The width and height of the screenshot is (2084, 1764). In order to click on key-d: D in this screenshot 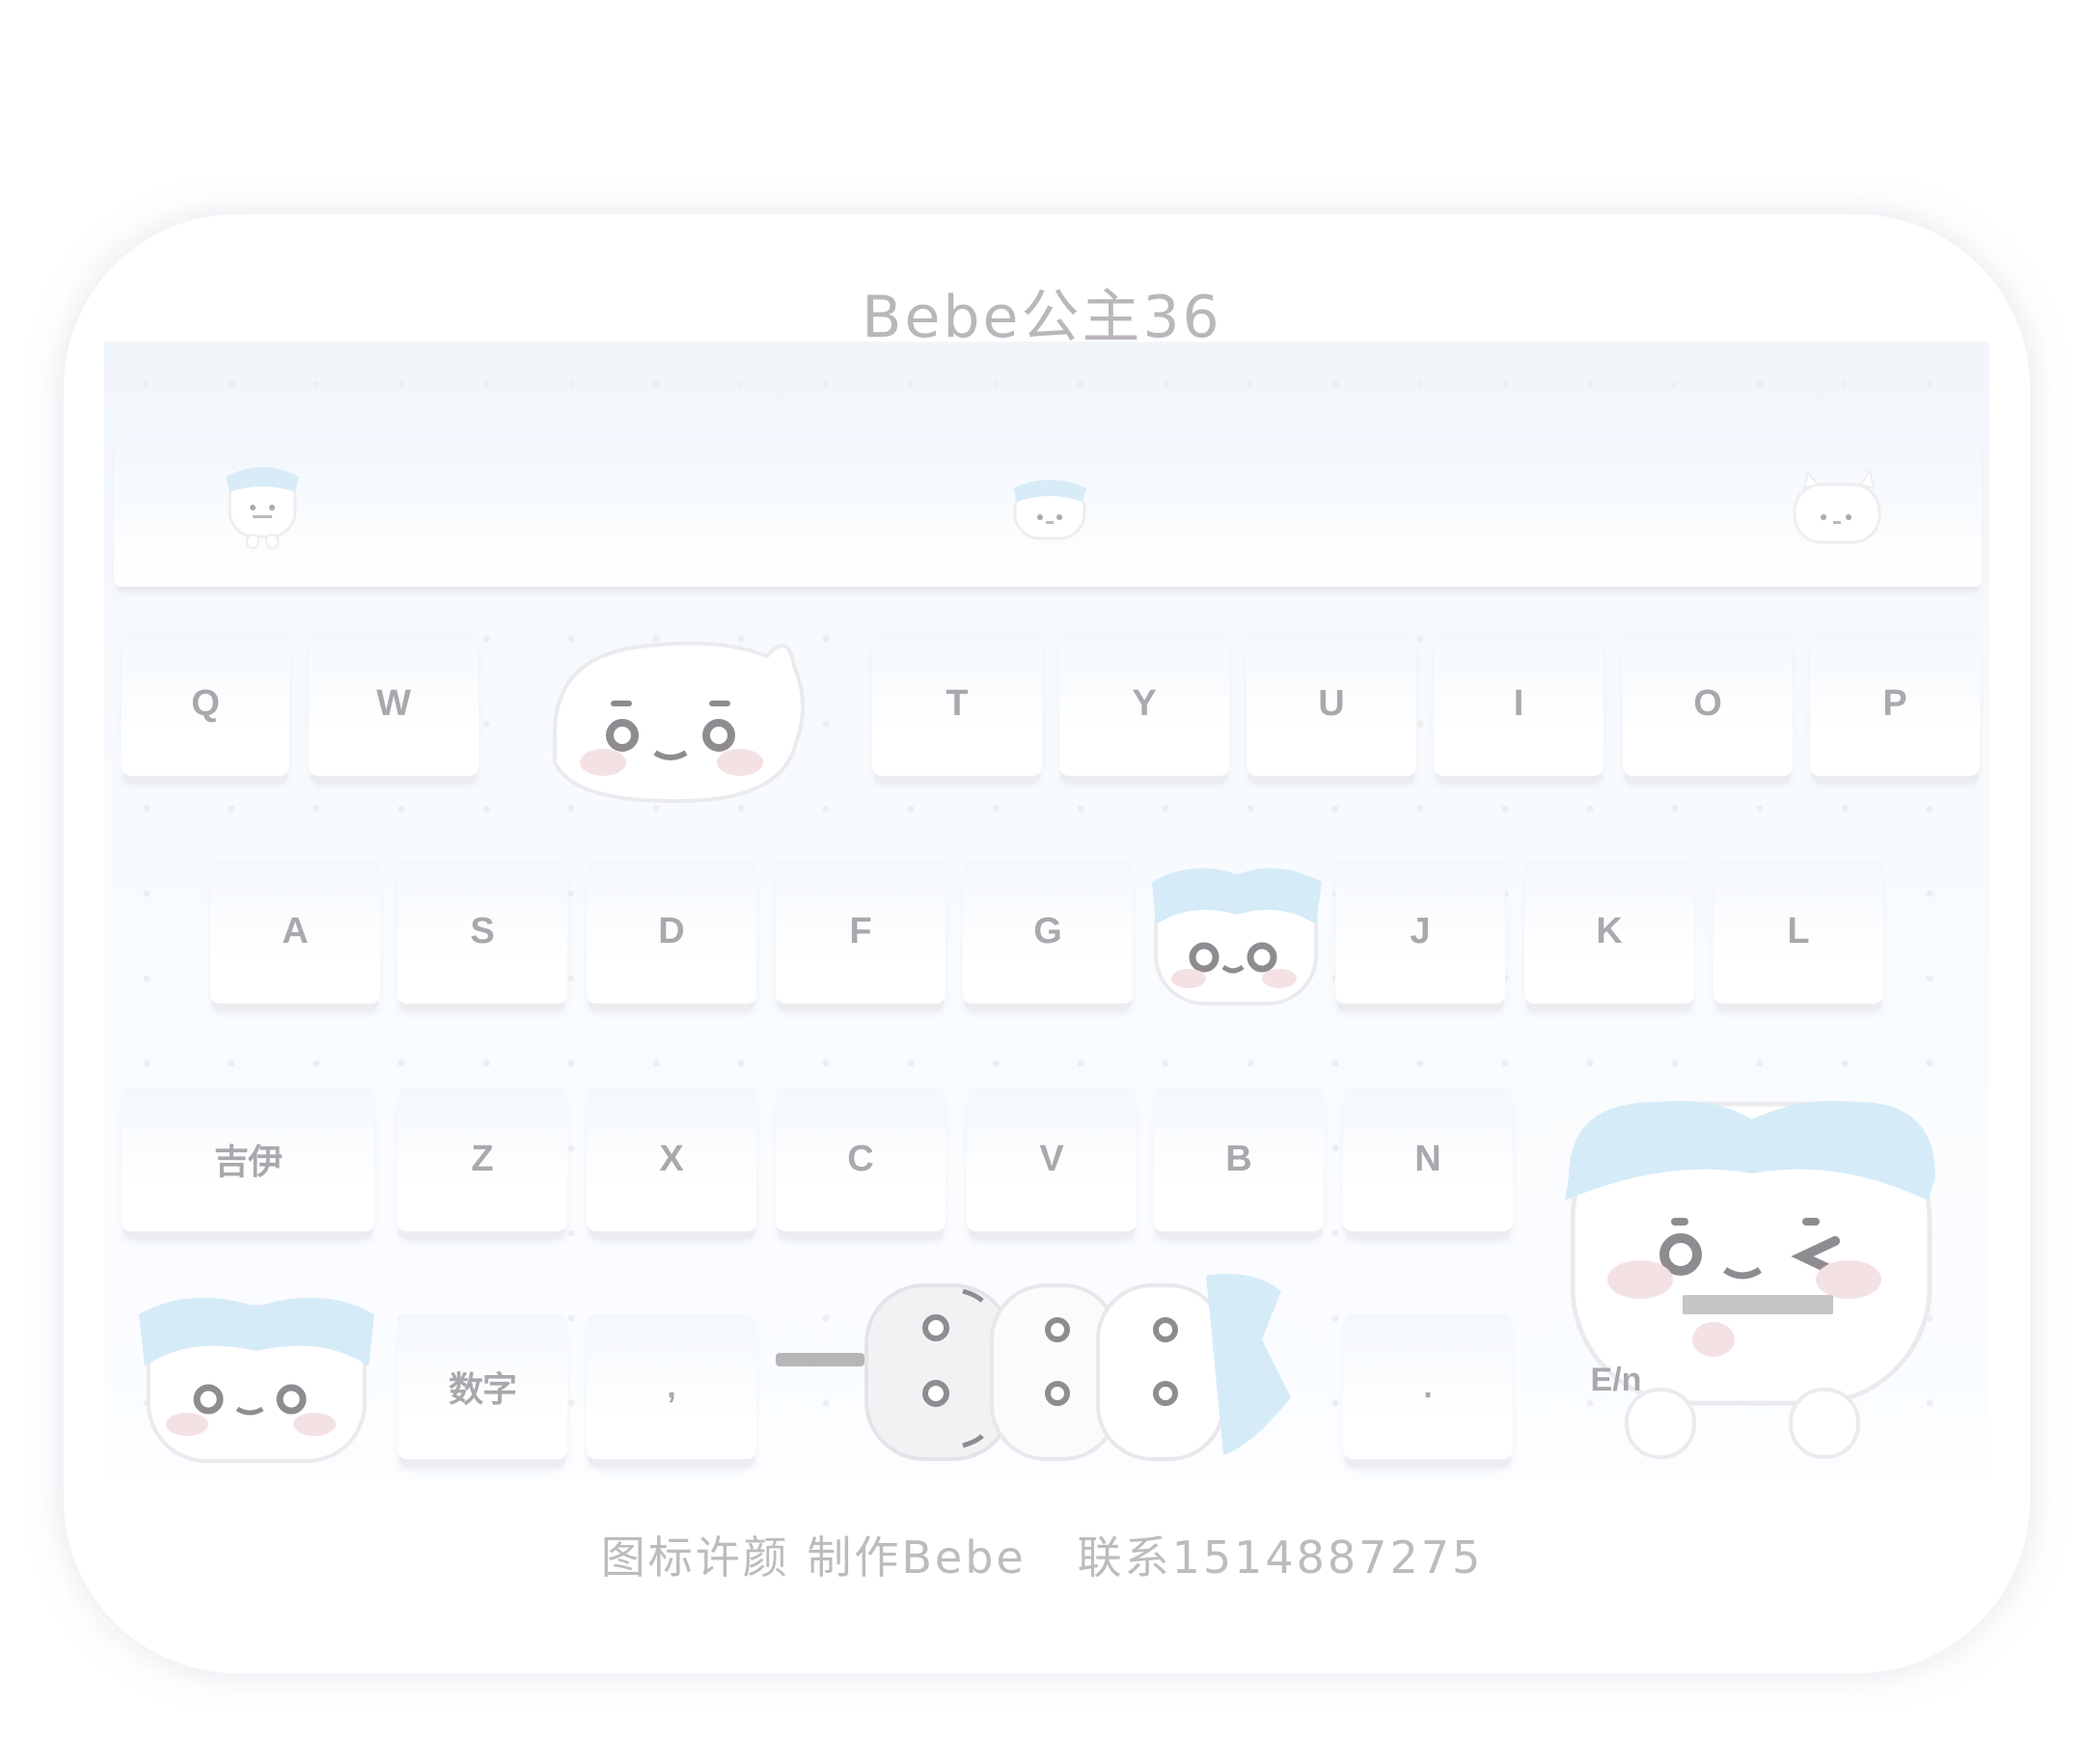, I will do `click(671, 931)`.